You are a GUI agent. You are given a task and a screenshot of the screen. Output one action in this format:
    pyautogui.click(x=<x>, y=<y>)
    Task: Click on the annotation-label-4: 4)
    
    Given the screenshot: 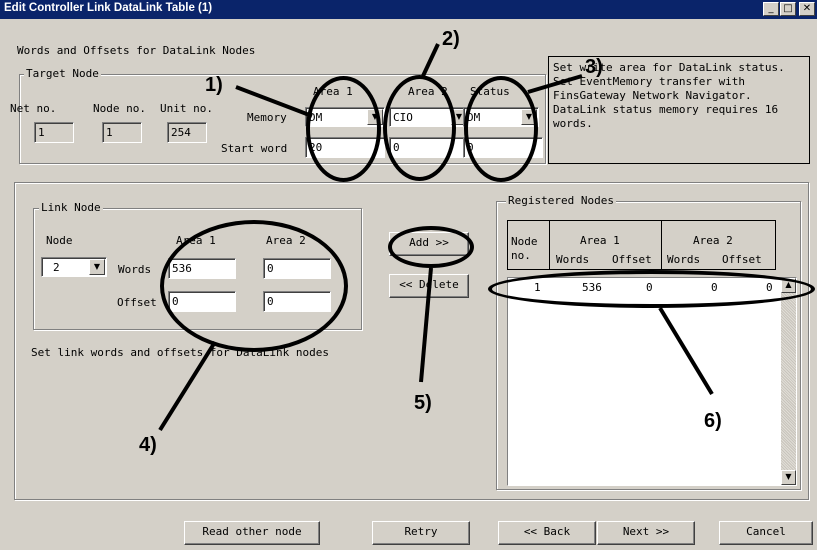 What is the action you would take?
    pyautogui.click(x=148, y=445)
    